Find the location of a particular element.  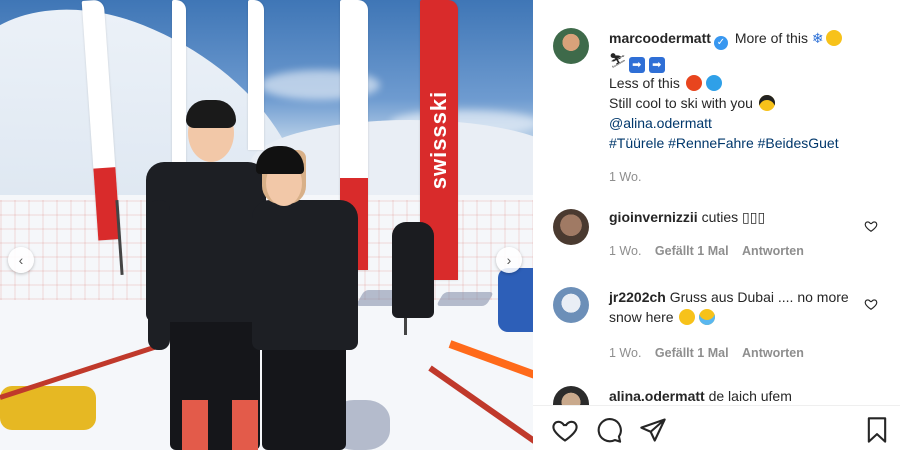

hashtags-link: #Tüürele #RenneFahre #BeidesGuet is located at coordinates (724, 143).